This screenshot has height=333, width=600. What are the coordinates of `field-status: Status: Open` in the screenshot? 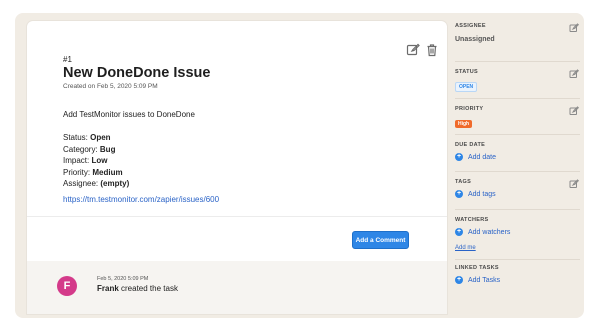 It's located at (87, 137).